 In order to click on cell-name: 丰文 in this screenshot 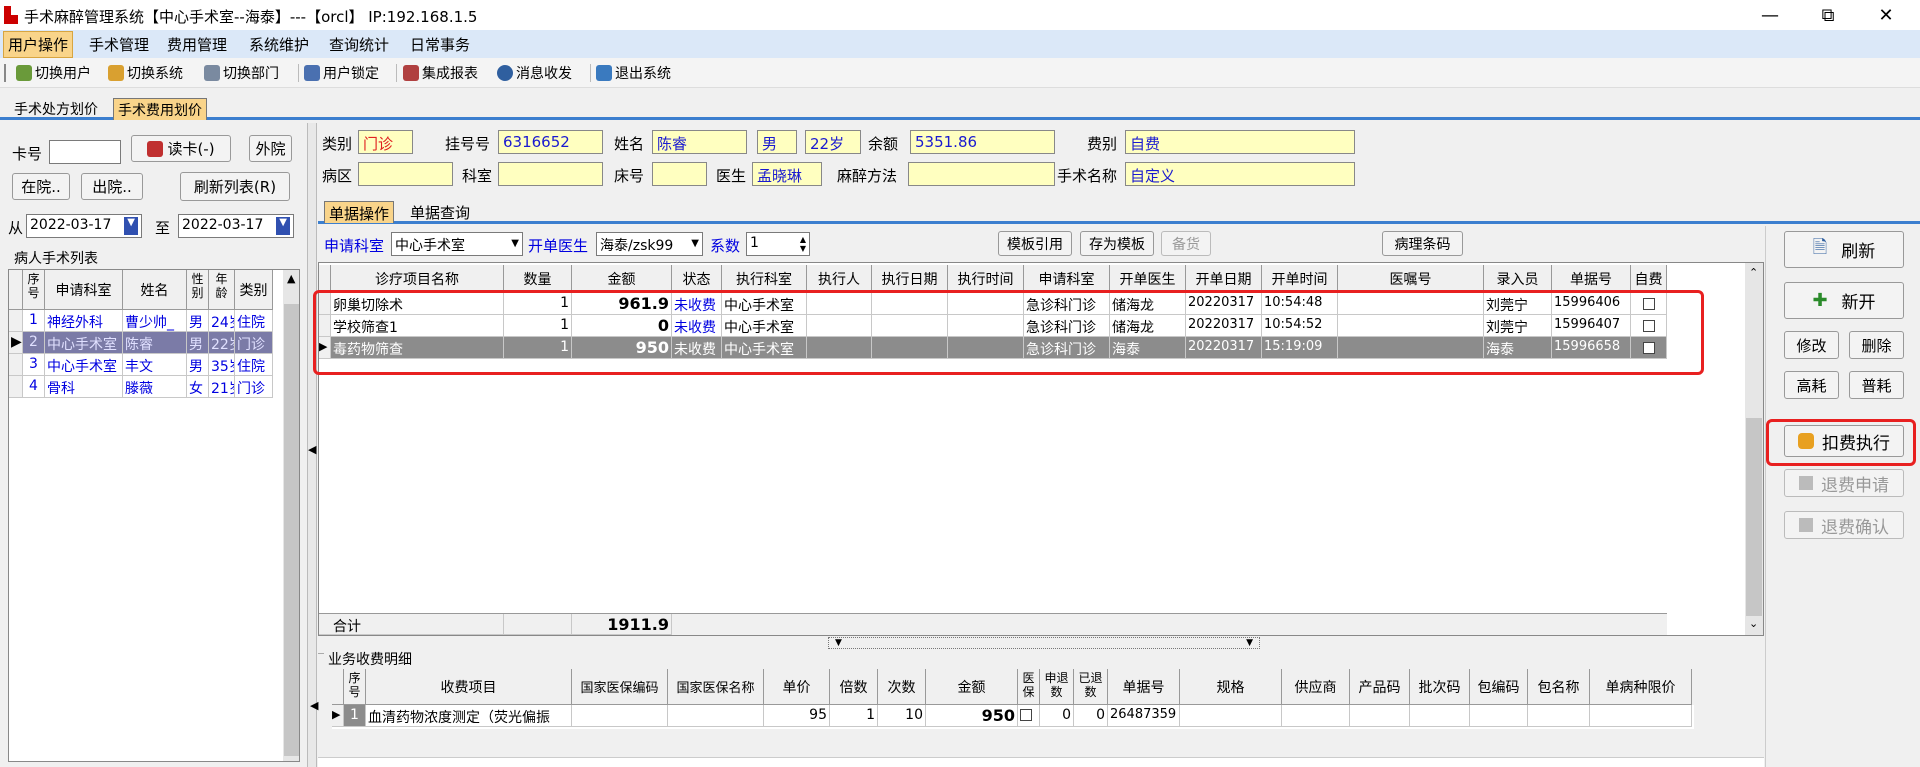, I will do `click(155, 365)`.